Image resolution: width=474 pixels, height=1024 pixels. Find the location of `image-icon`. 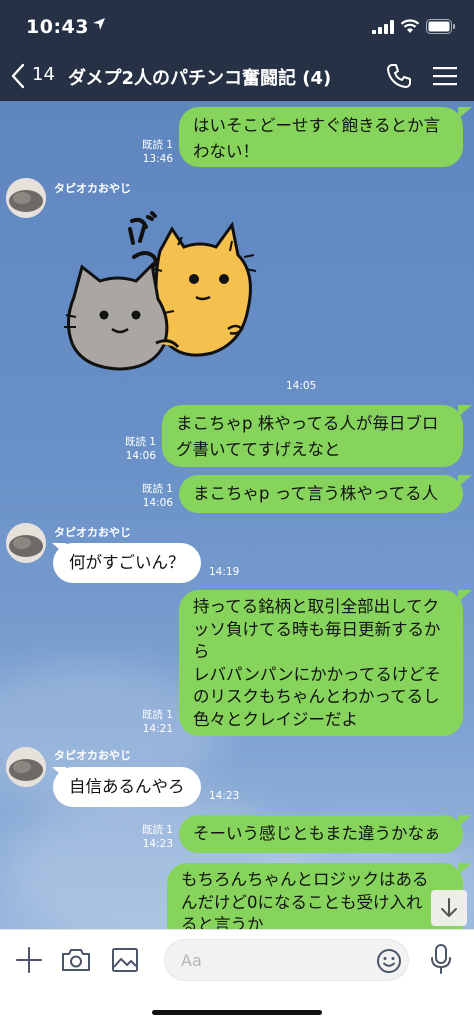

image-icon is located at coordinates (125, 960).